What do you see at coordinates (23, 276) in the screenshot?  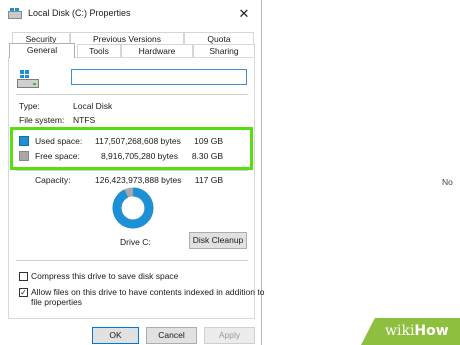 I see `compress-checkbox` at bounding box center [23, 276].